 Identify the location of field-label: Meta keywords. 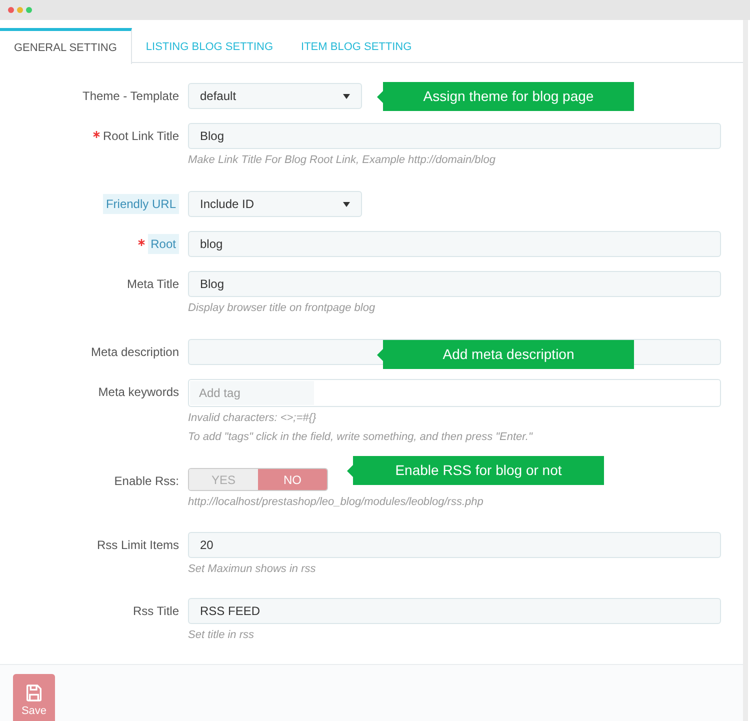
(138, 392).